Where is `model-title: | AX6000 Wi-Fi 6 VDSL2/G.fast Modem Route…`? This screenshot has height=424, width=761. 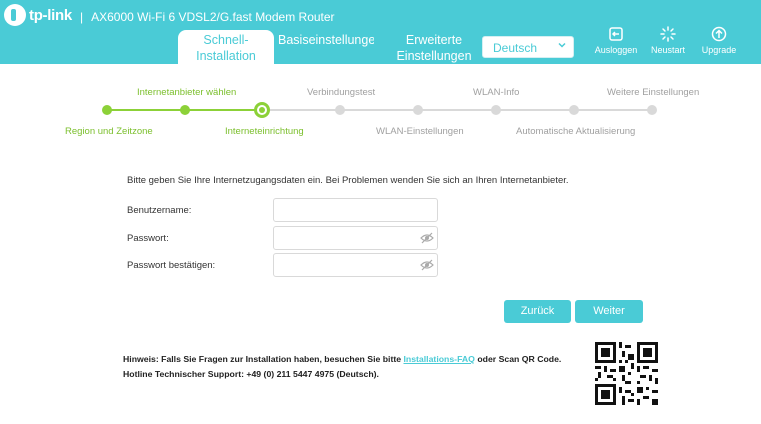 model-title: | AX6000 Wi-Fi 6 VDSL2/G.fast Modem Route… is located at coordinates (207, 17).